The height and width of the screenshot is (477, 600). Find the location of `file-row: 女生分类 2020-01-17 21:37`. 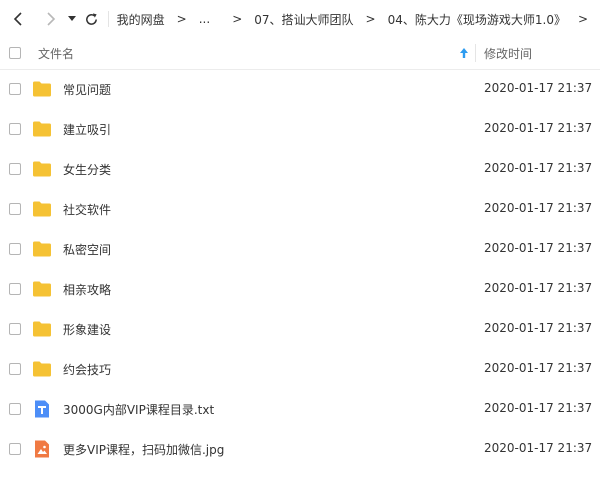

file-row: 女生分类 2020-01-17 21:37 is located at coordinates (300, 169).